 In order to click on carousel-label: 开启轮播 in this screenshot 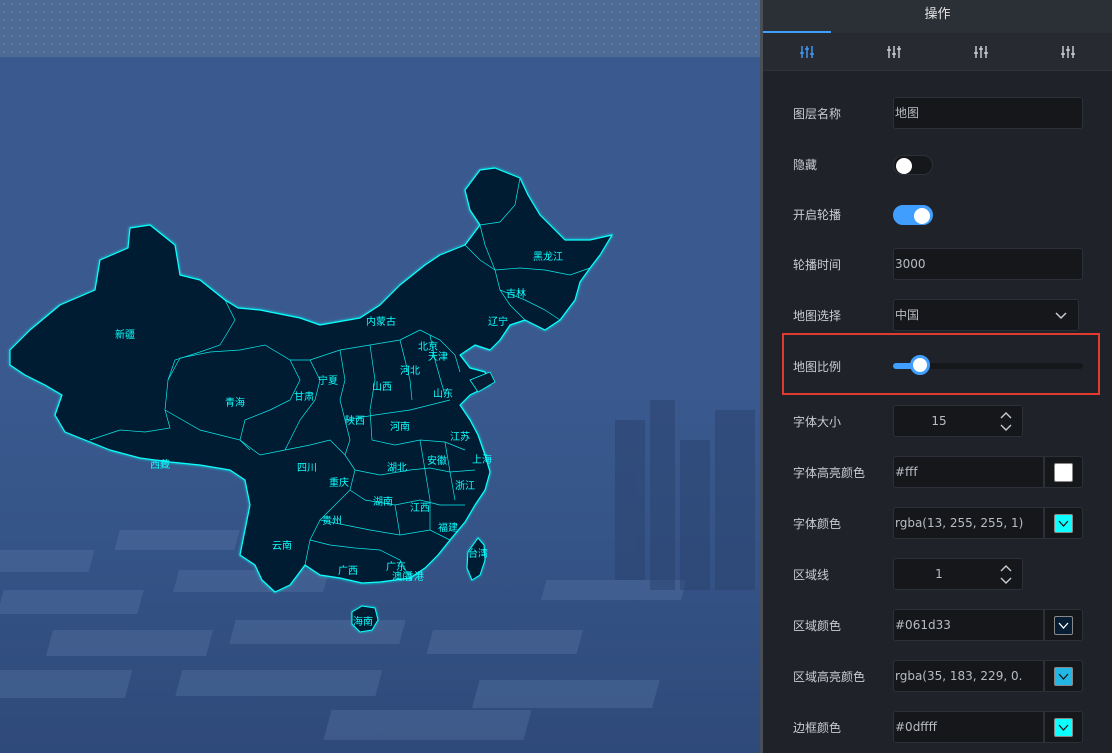, I will do `click(817, 215)`.